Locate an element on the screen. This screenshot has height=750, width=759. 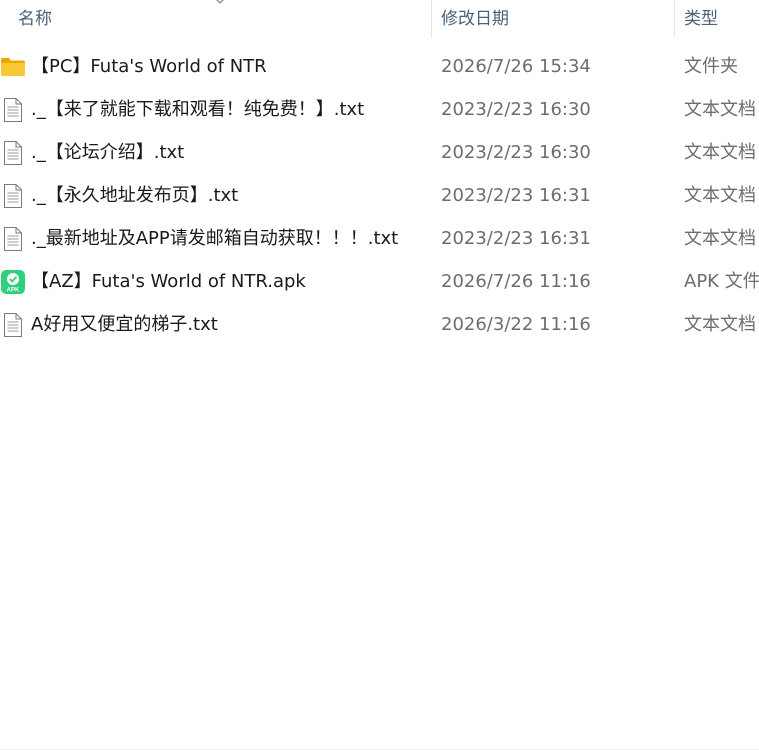
file-name: ._【论坛介绍】.txt is located at coordinates (108, 152).